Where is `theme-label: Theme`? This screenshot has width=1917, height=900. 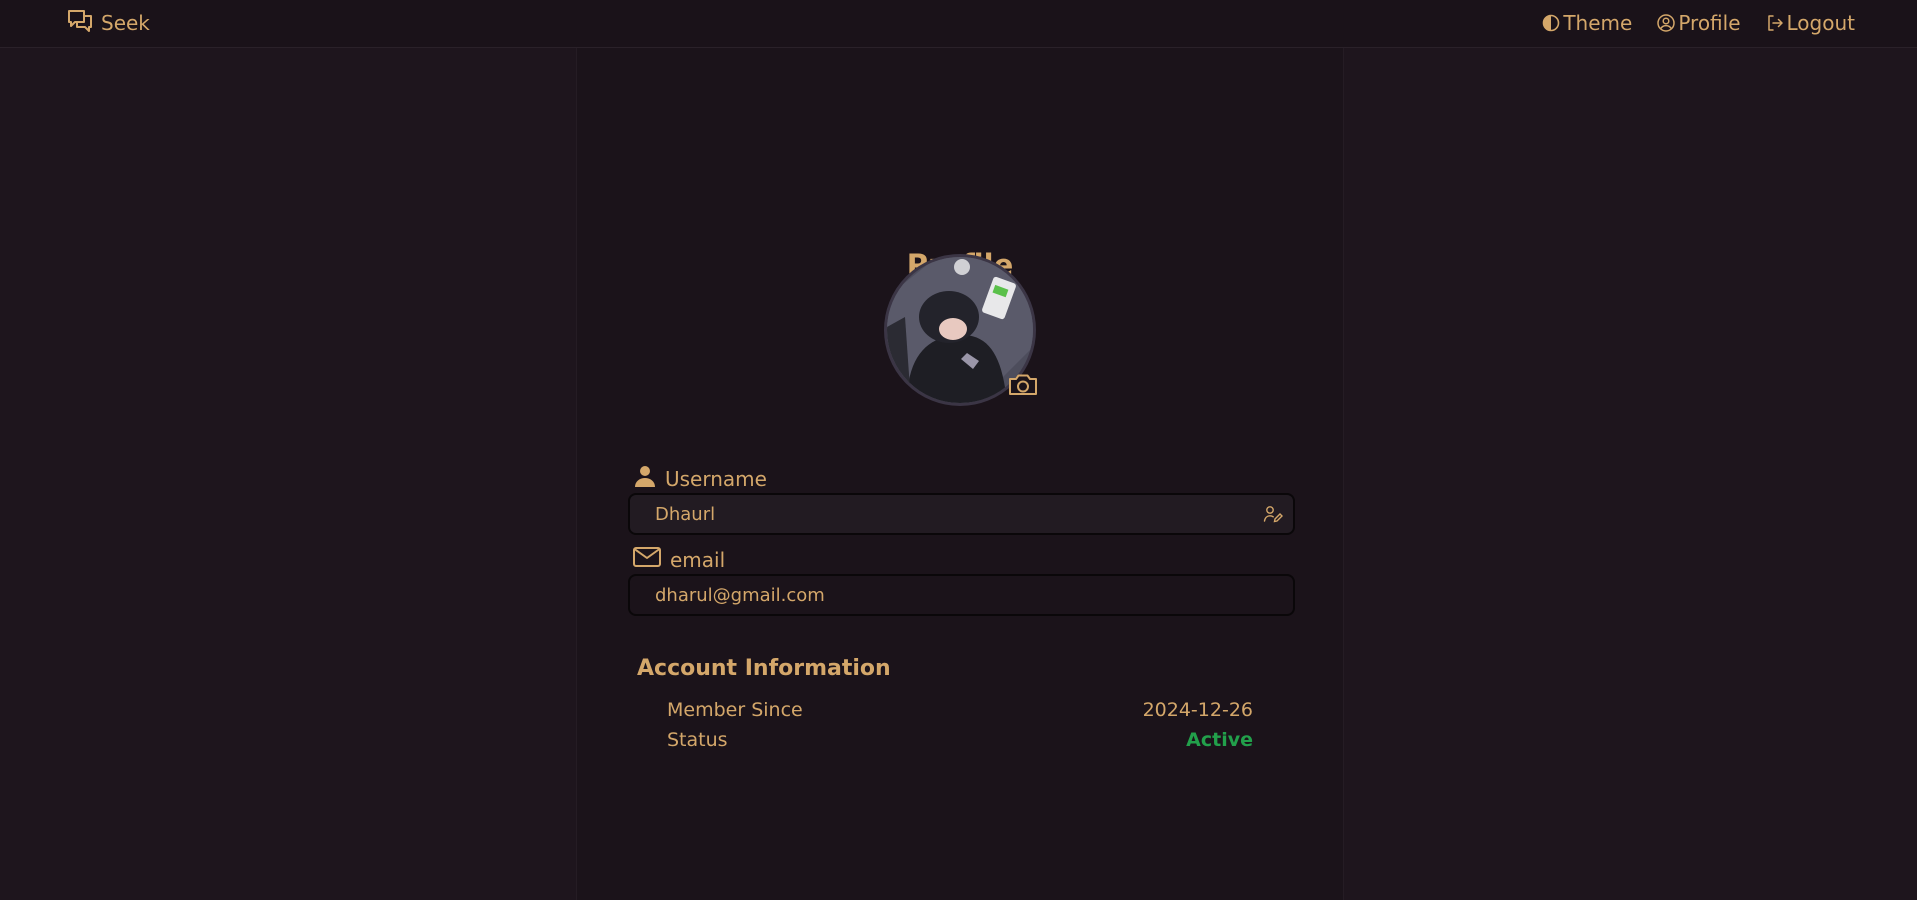
theme-label: Theme is located at coordinates (1598, 23).